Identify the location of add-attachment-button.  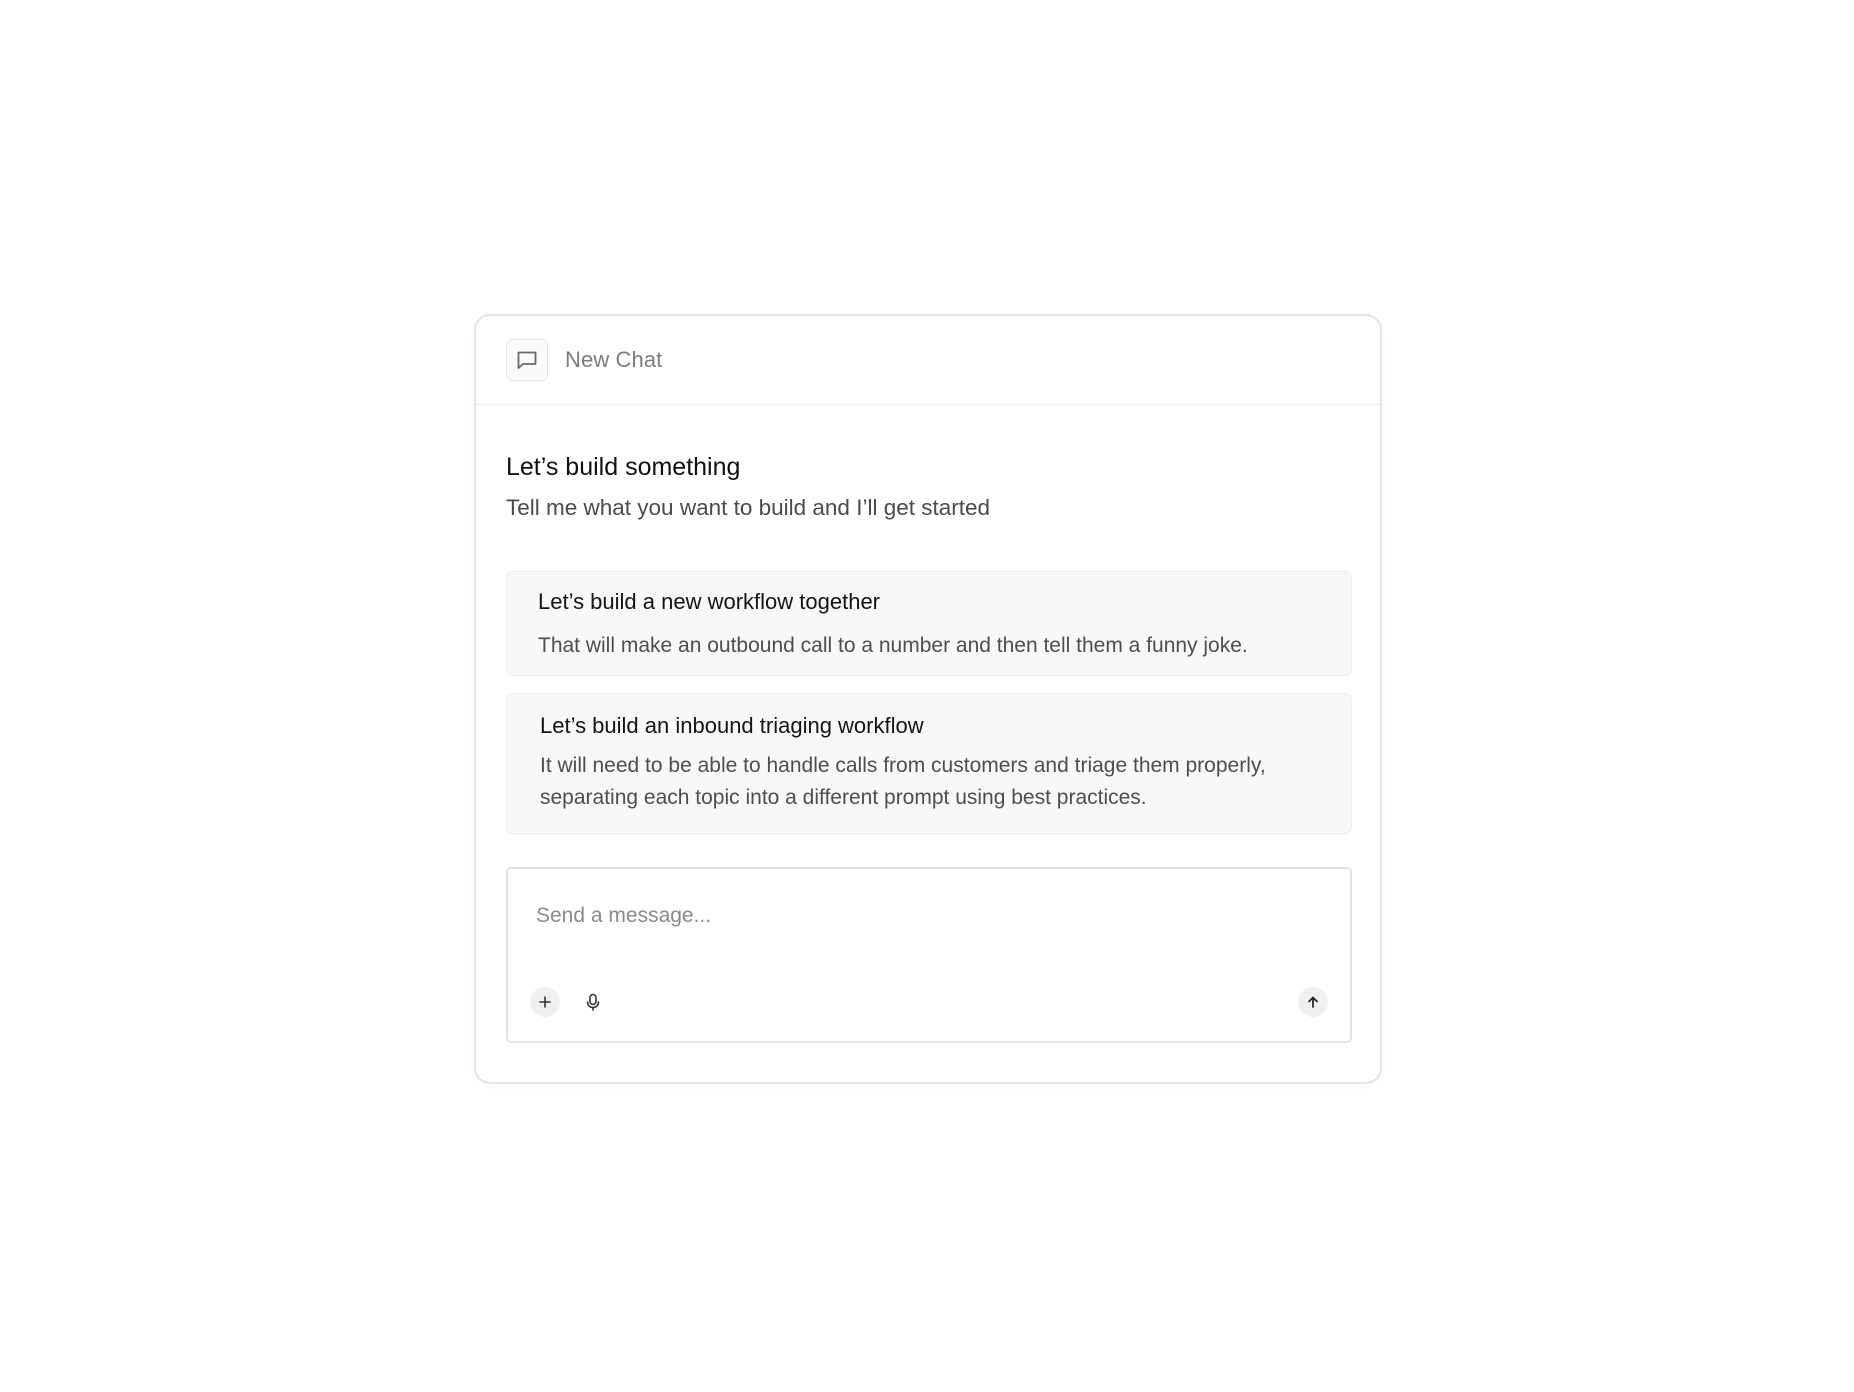
(545, 1002).